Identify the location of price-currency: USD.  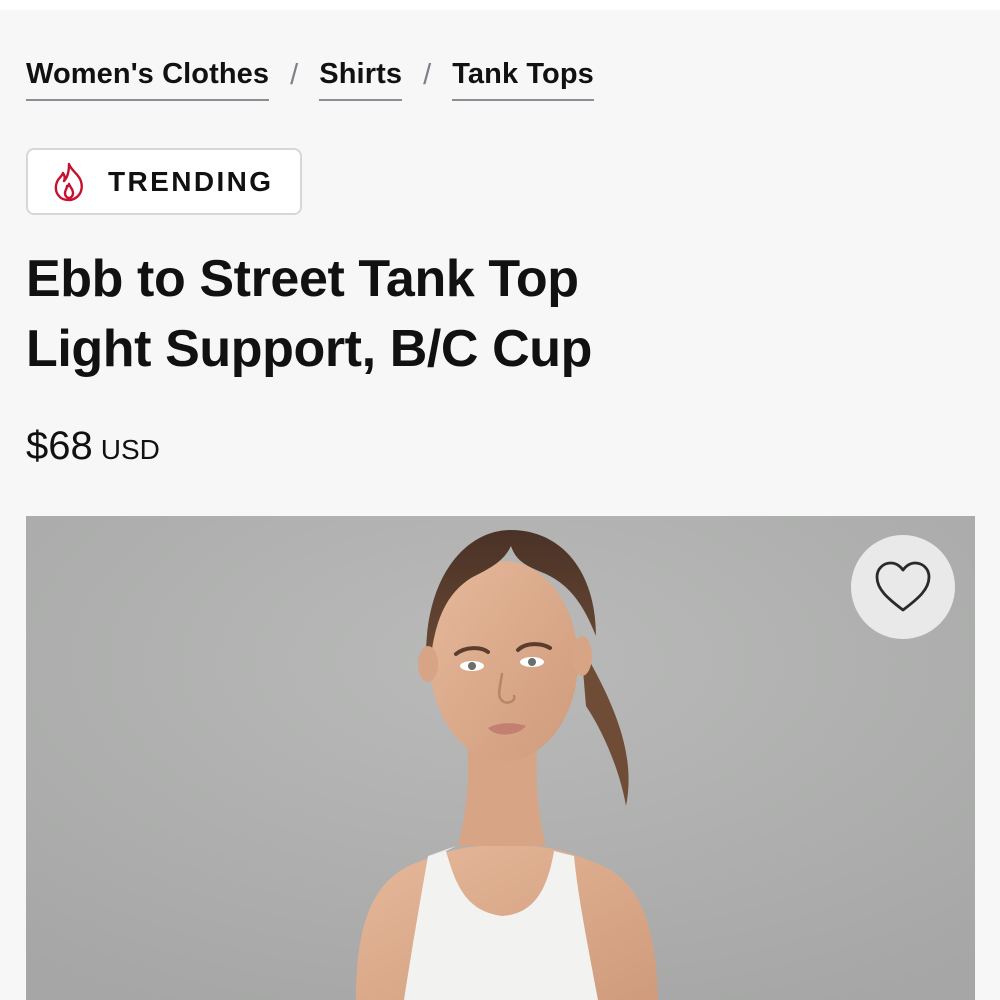
(130, 449).